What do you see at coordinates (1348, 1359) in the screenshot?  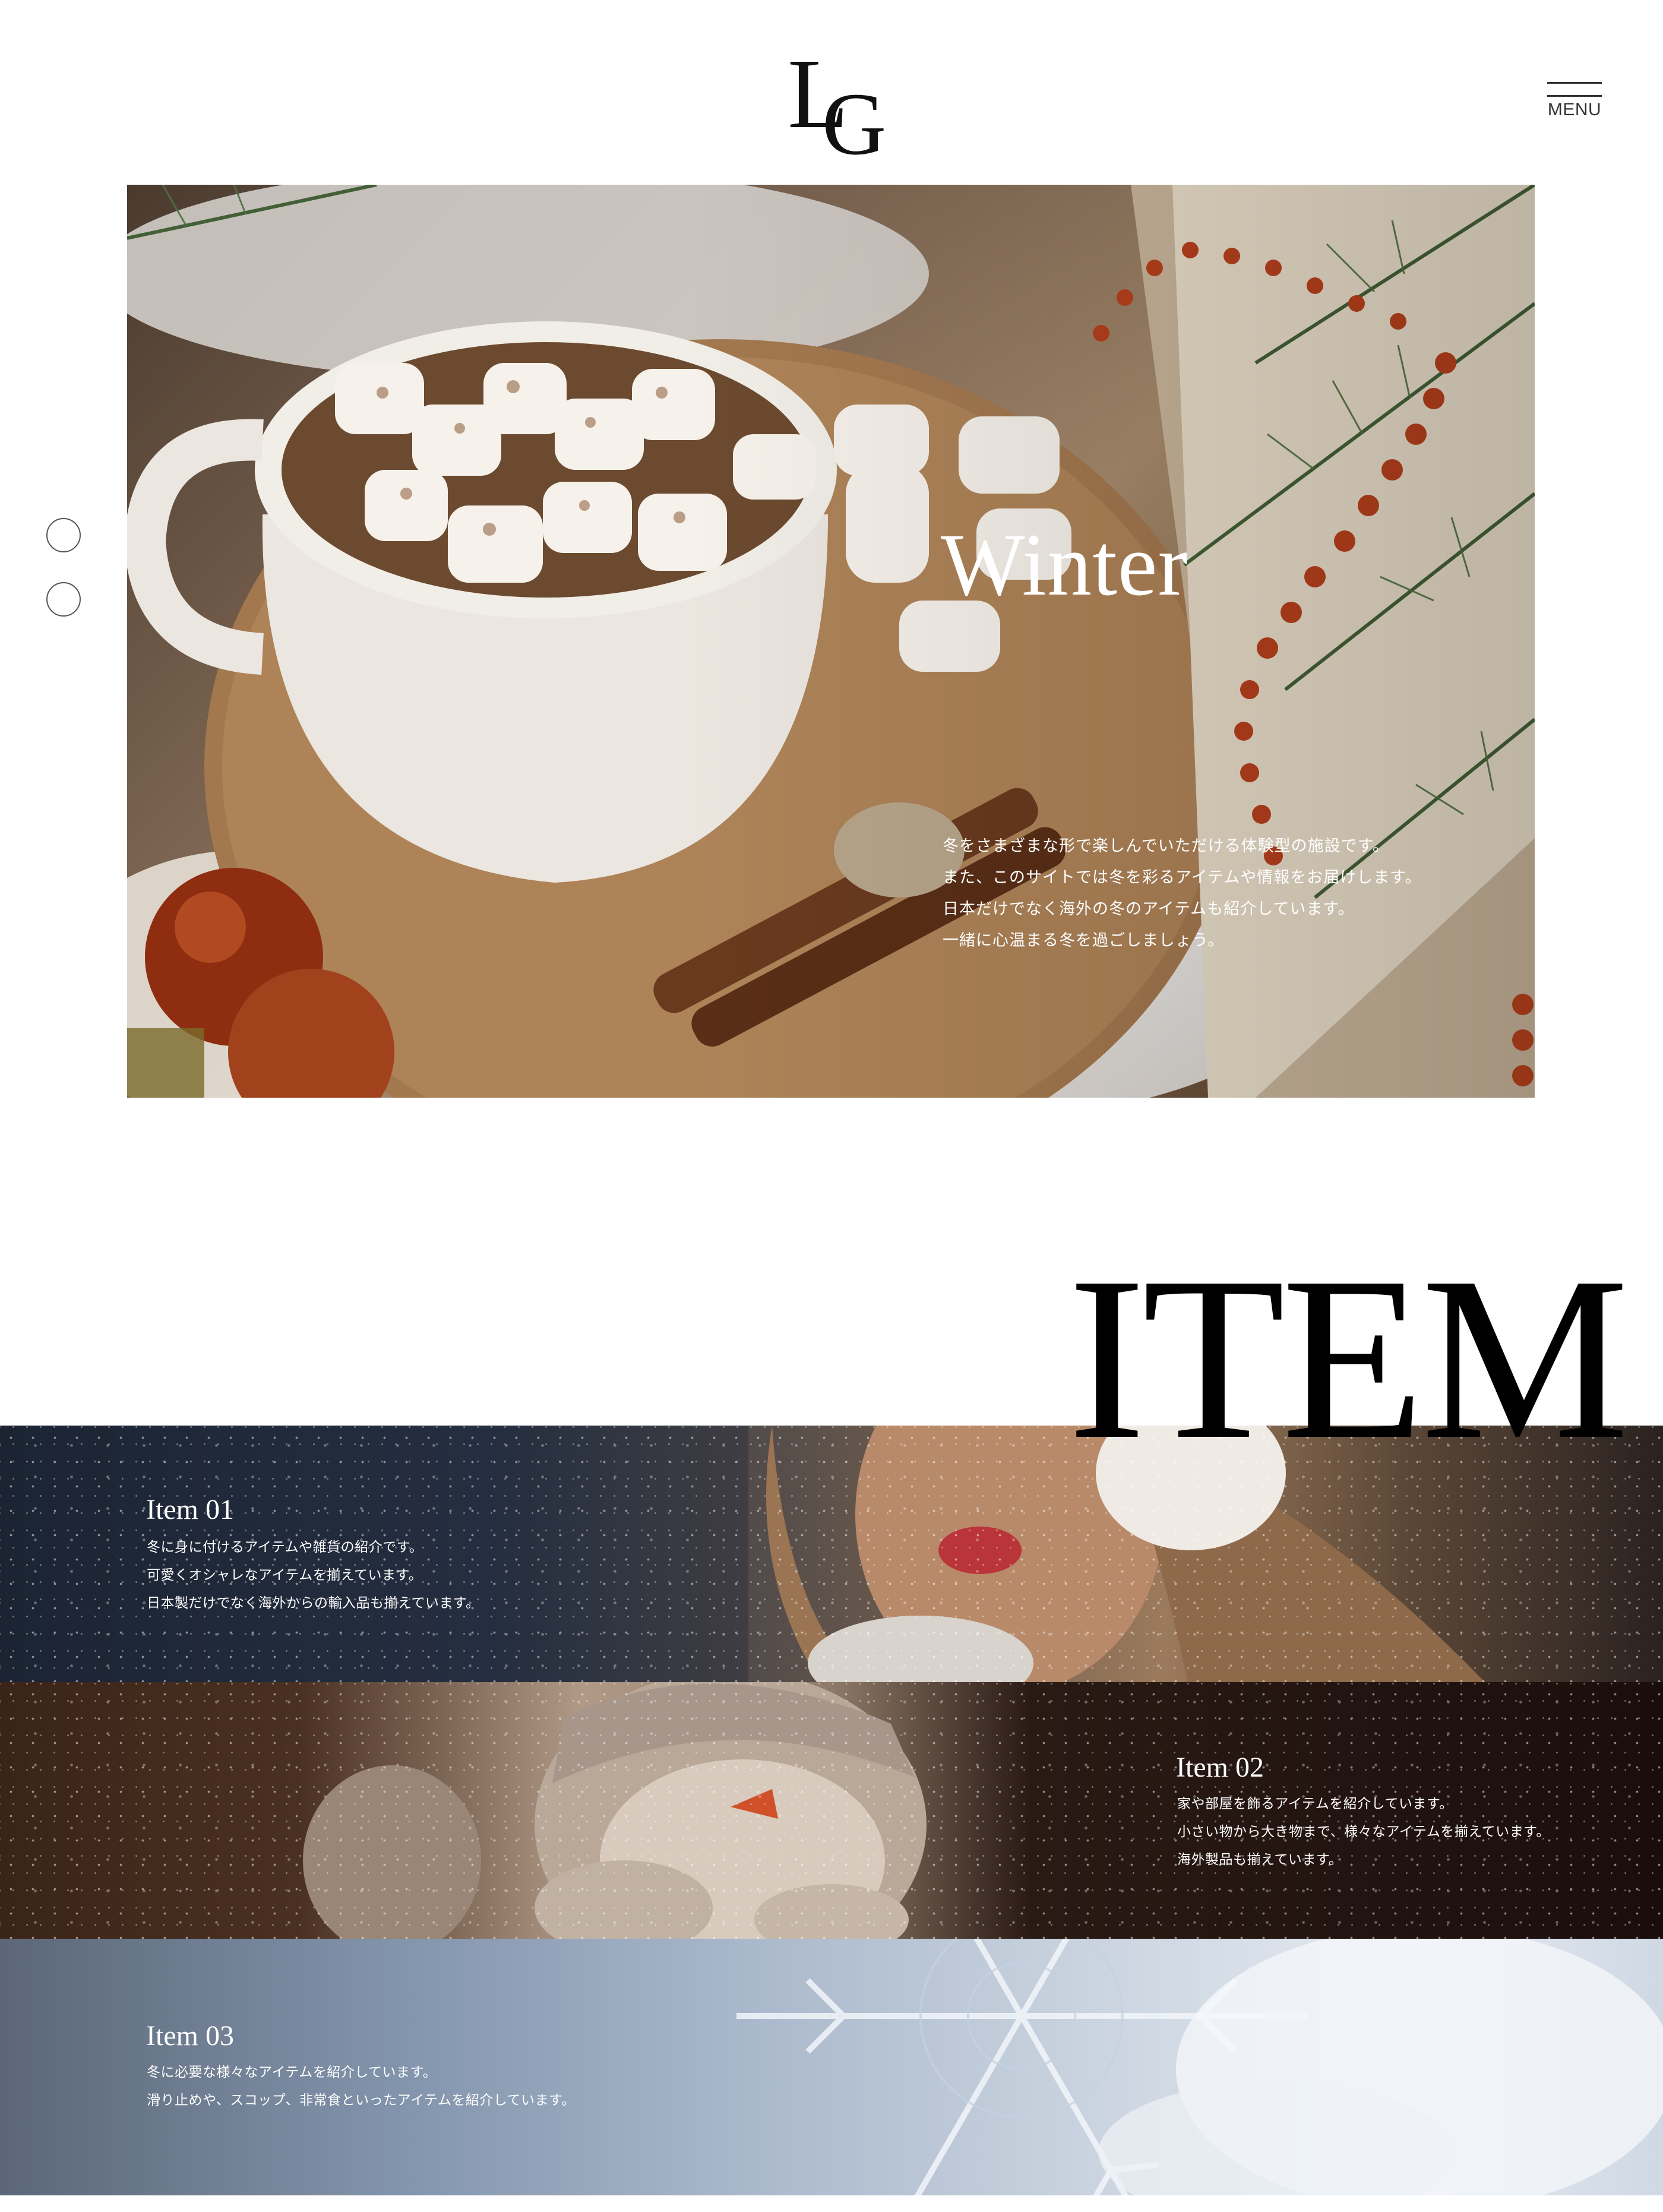 I see `item-section-heading: ITEM` at bounding box center [1348, 1359].